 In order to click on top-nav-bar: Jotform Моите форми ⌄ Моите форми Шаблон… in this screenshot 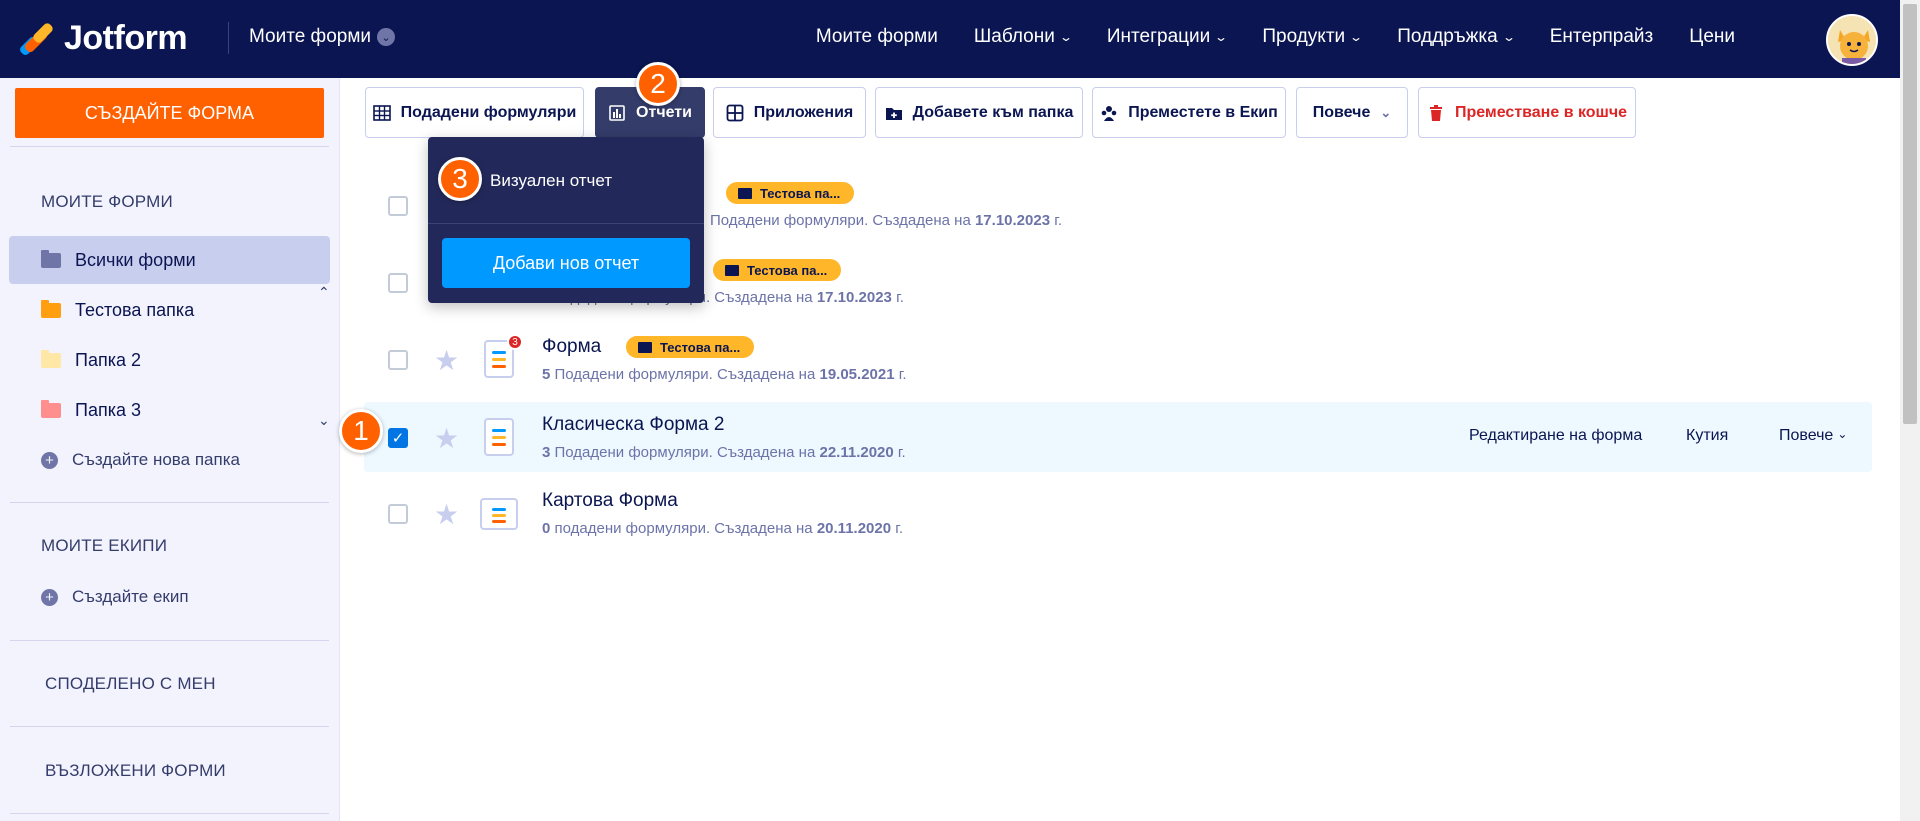, I will do `click(950, 39)`.